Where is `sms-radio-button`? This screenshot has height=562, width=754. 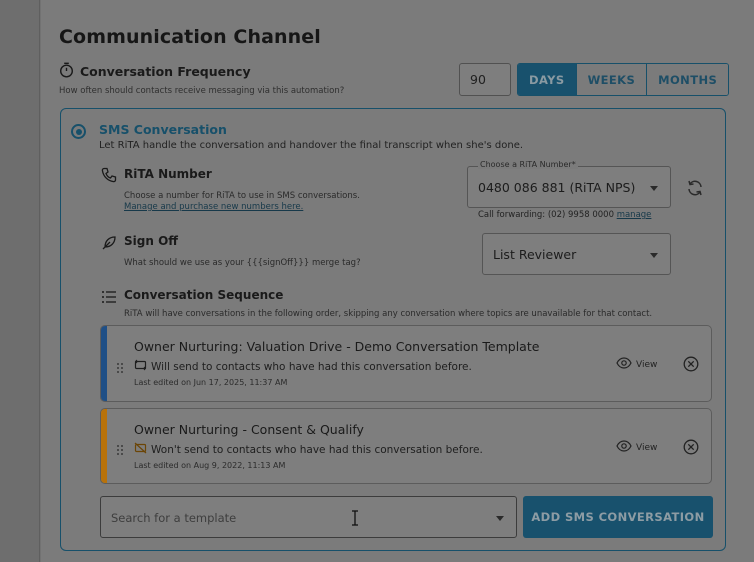
sms-radio-button is located at coordinates (78, 131).